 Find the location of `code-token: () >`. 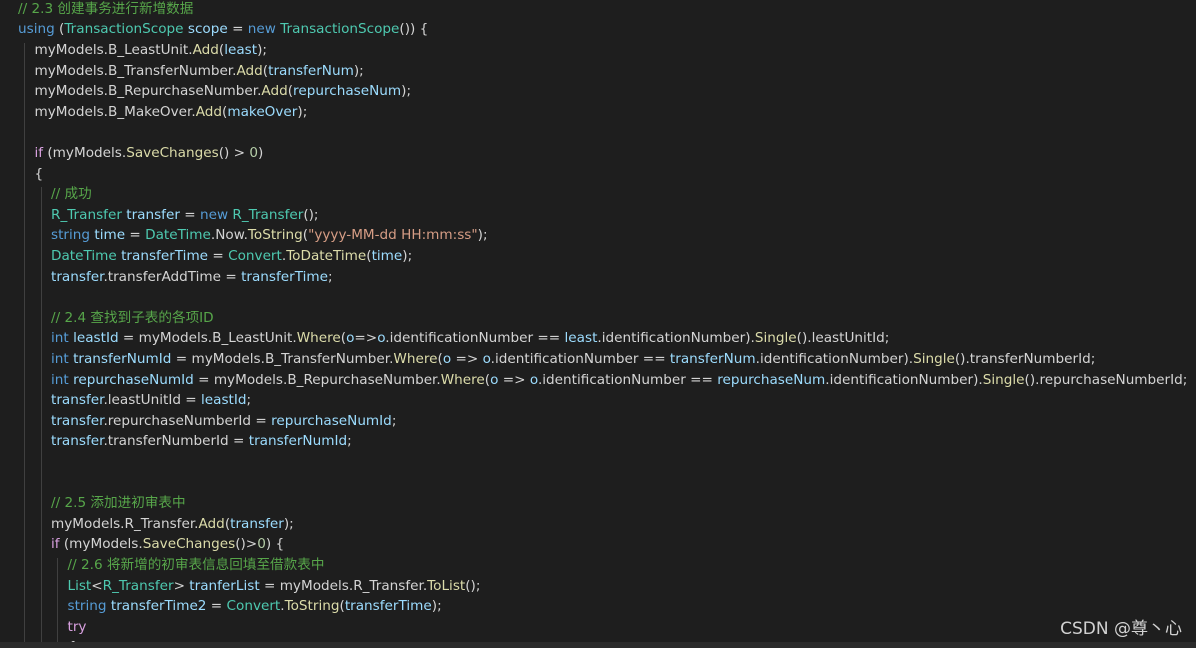

code-token: () > is located at coordinates (234, 153).